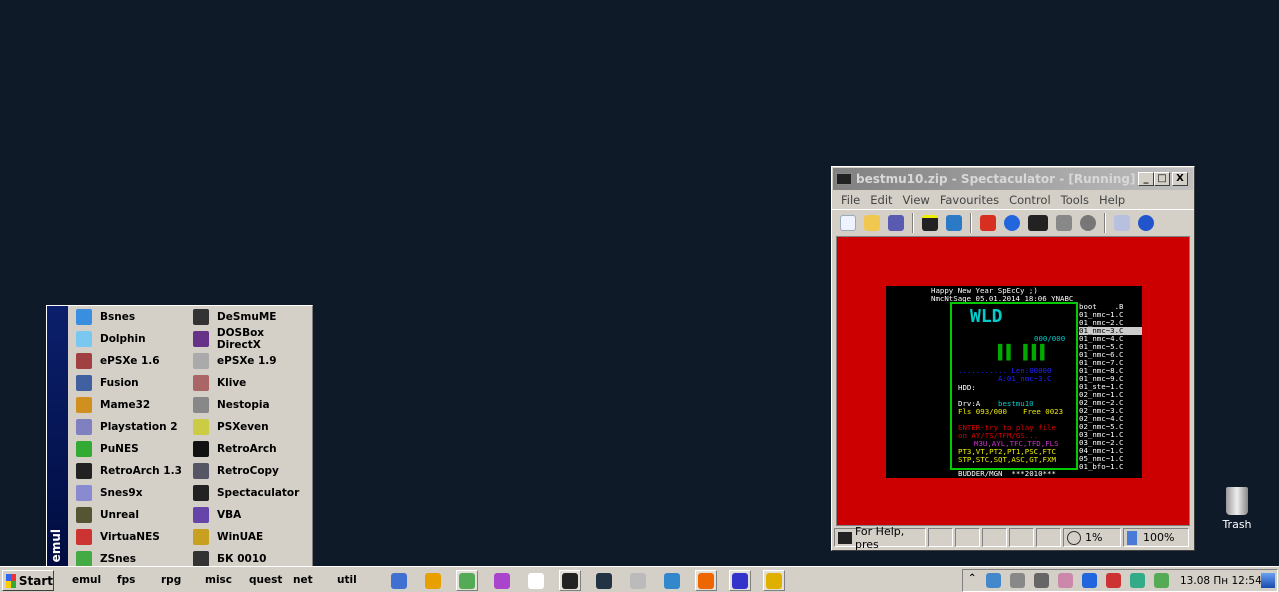  What do you see at coordinates (1038, 222) in the screenshot?
I see `machine-dropdown-icon` at bounding box center [1038, 222].